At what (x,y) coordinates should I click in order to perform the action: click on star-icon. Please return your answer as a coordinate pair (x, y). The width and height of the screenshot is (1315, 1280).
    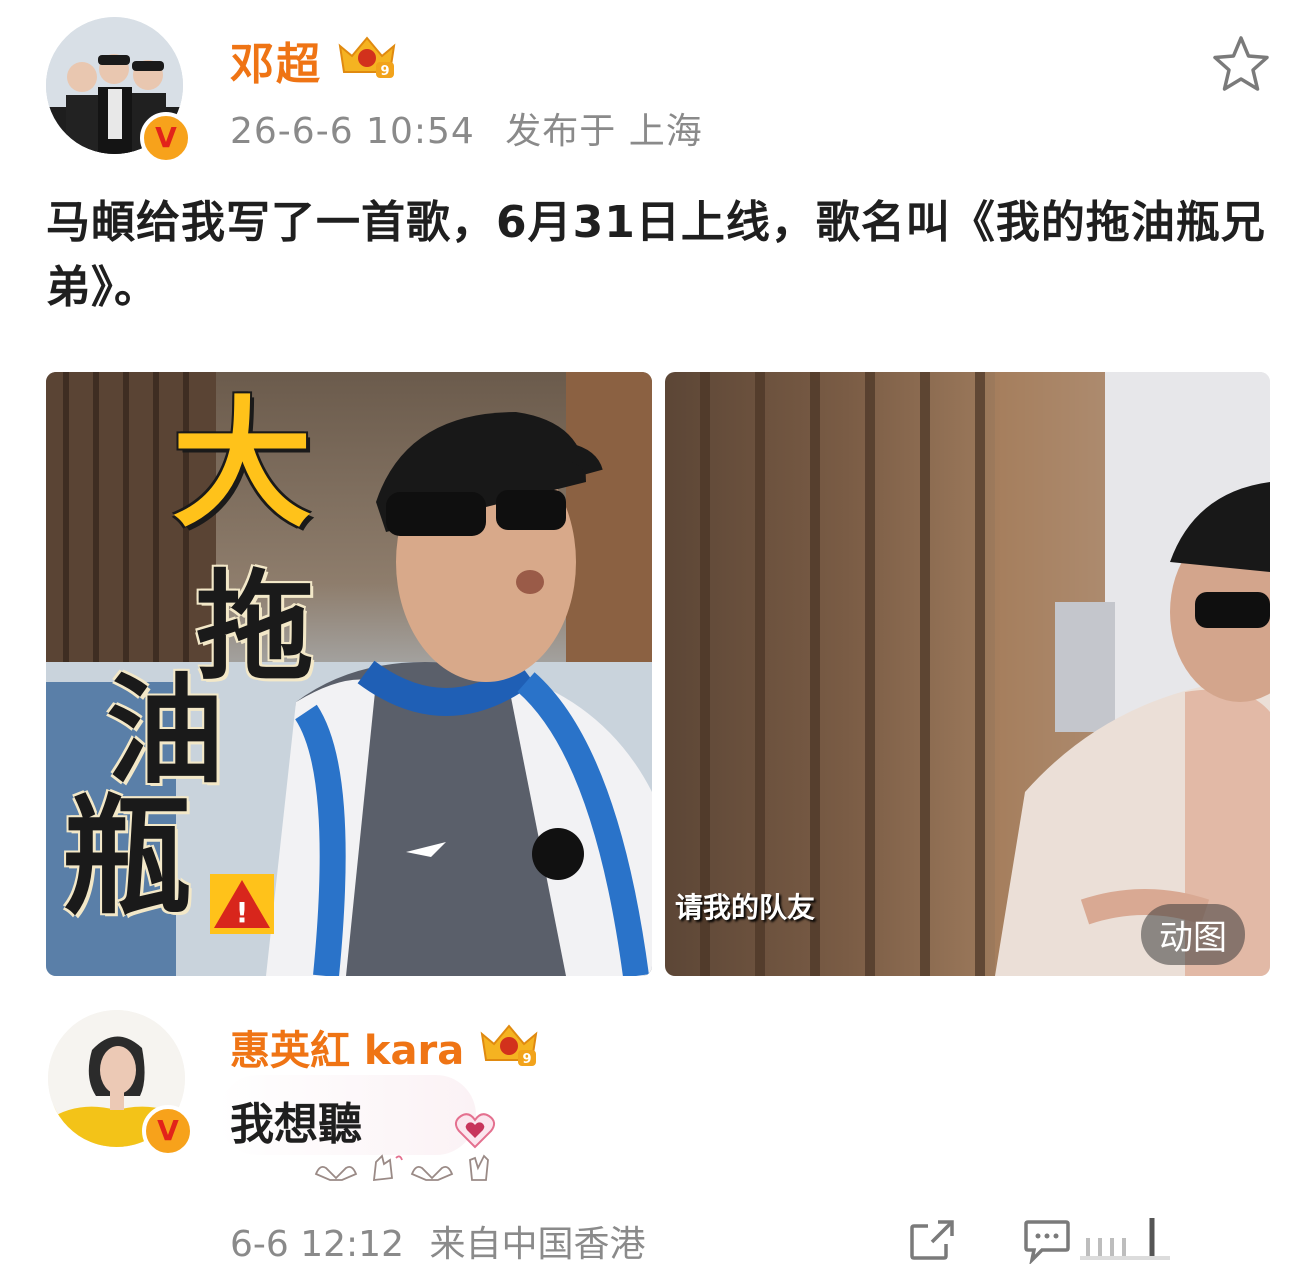
    Looking at the image, I should click on (1241, 64).